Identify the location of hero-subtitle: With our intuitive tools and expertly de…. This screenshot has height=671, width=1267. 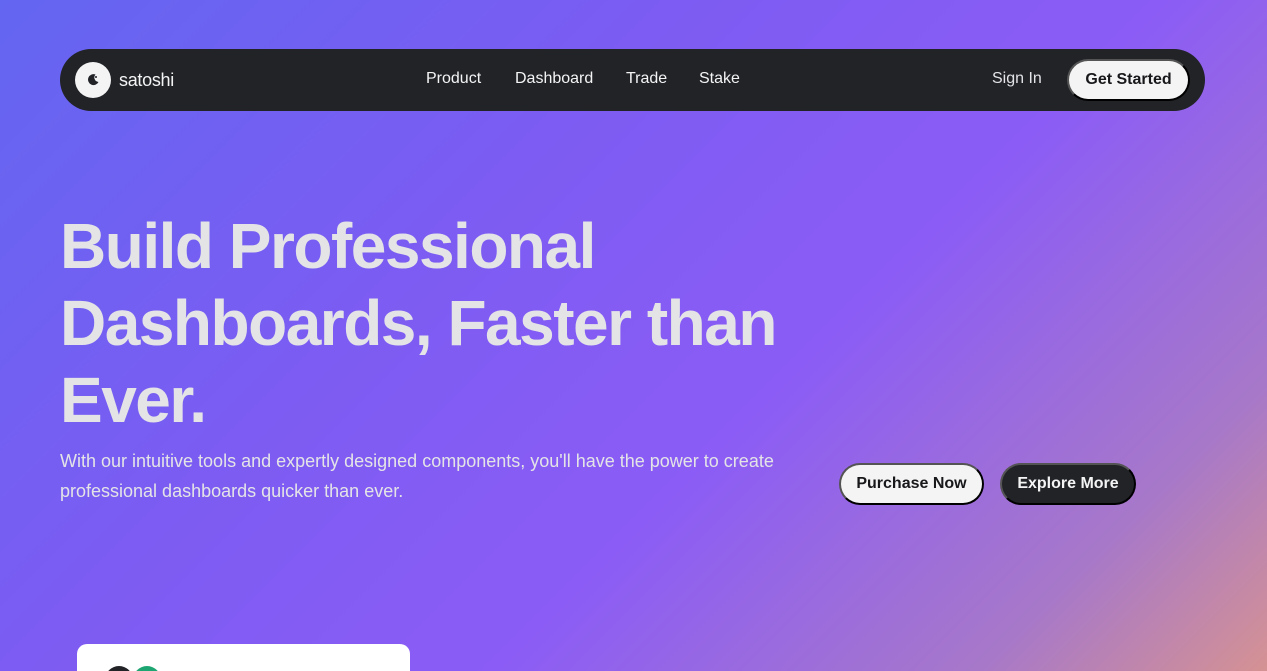
(417, 476).